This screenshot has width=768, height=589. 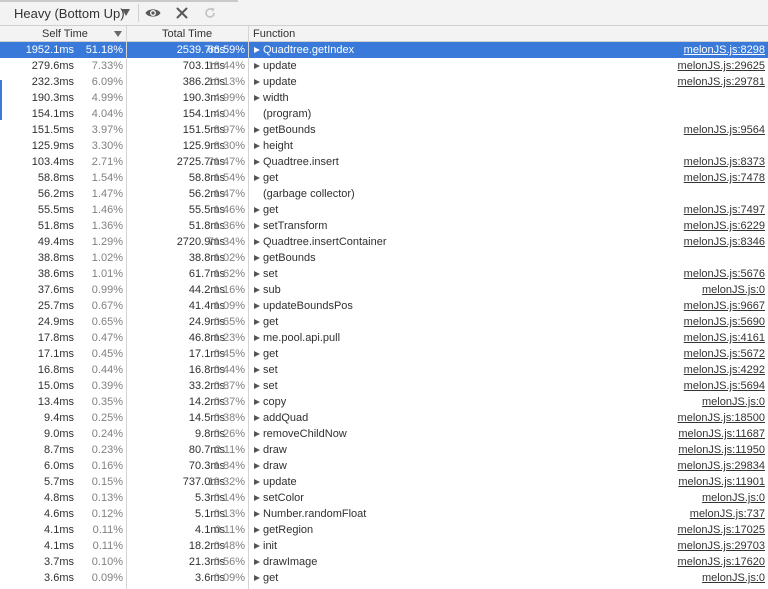 What do you see at coordinates (721, 434) in the screenshot?
I see `source-link: melonJS.js:11687` at bounding box center [721, 434].